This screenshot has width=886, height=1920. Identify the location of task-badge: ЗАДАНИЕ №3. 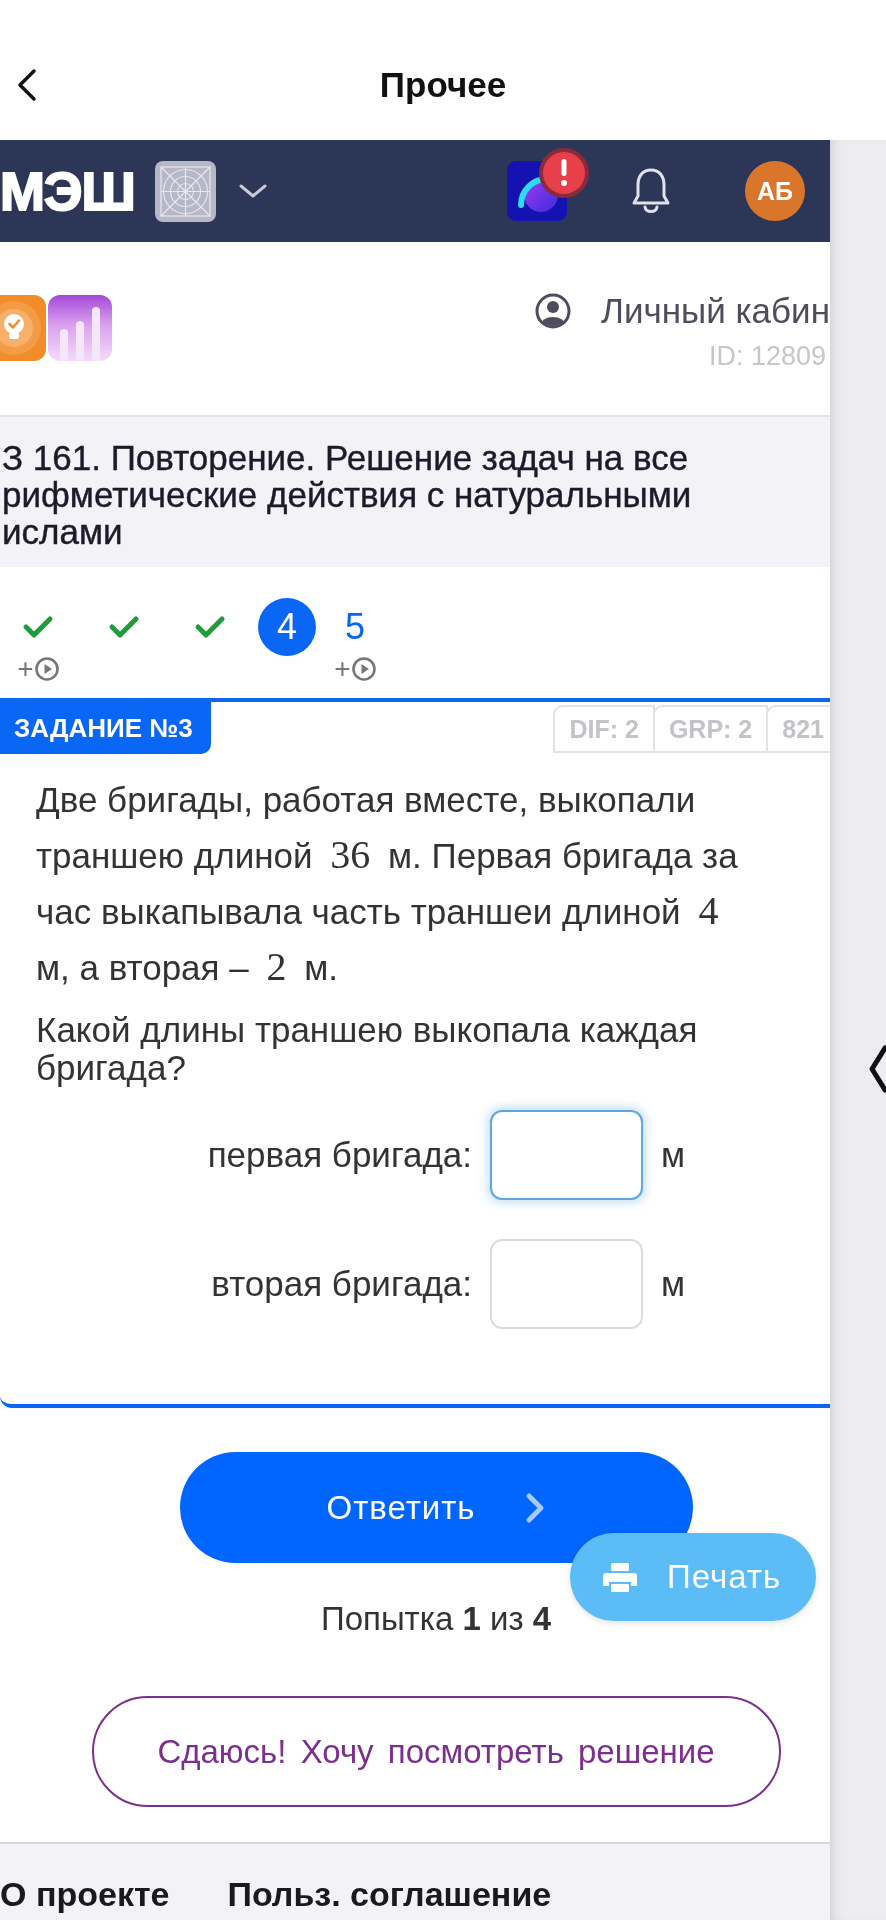
(105, 728).